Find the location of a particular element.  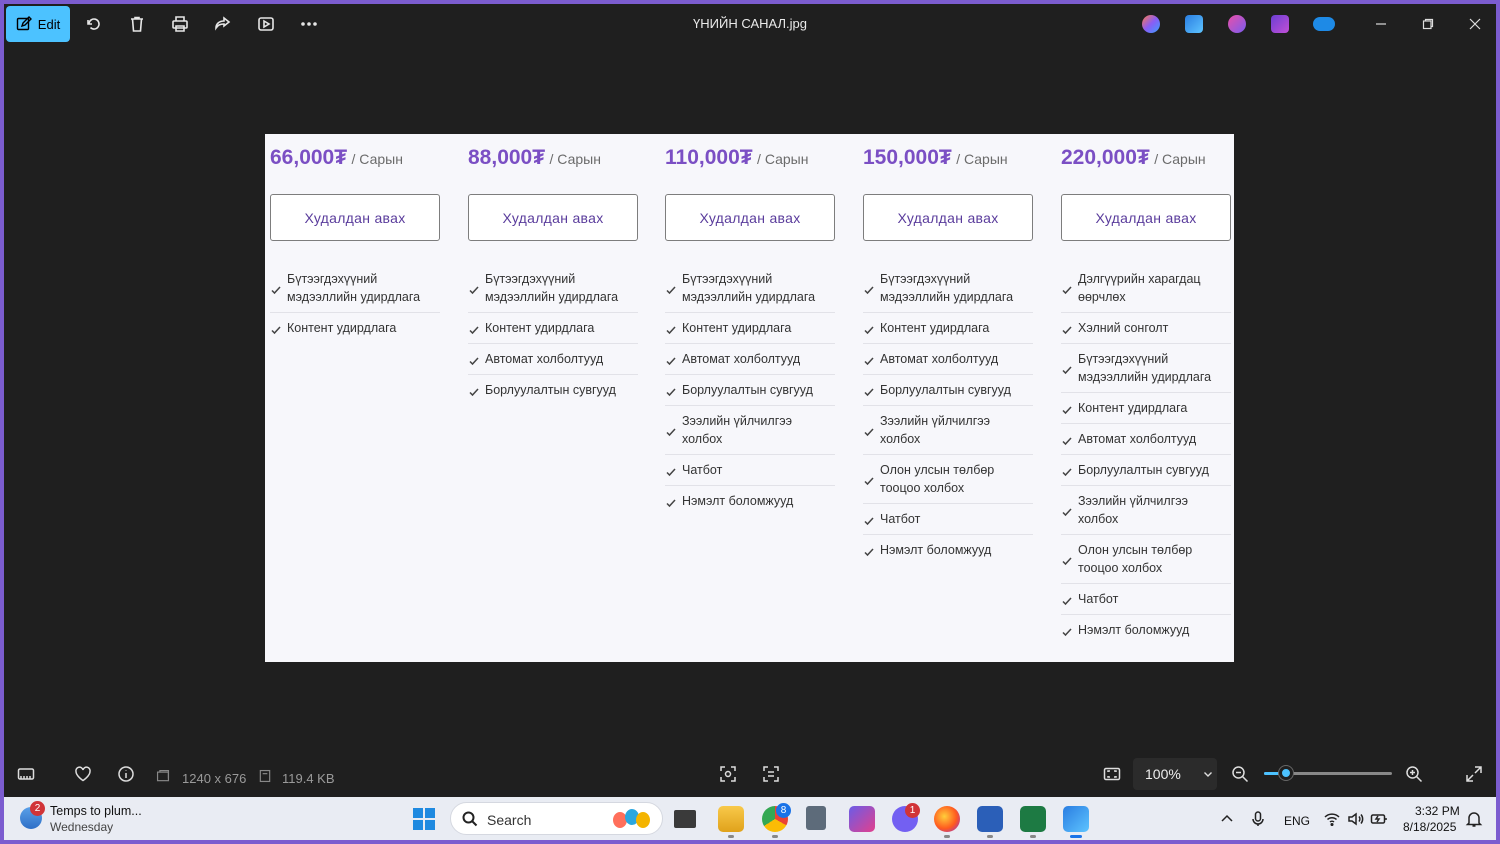

heart-icon is located at coordinates (83, 774).